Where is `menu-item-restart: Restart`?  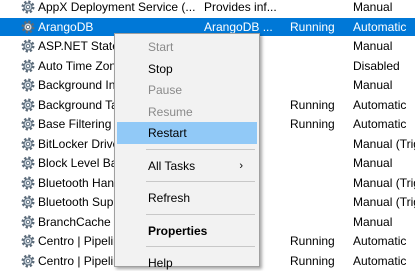
menu-item-restart: Restart is located at coordinates (187, 133).